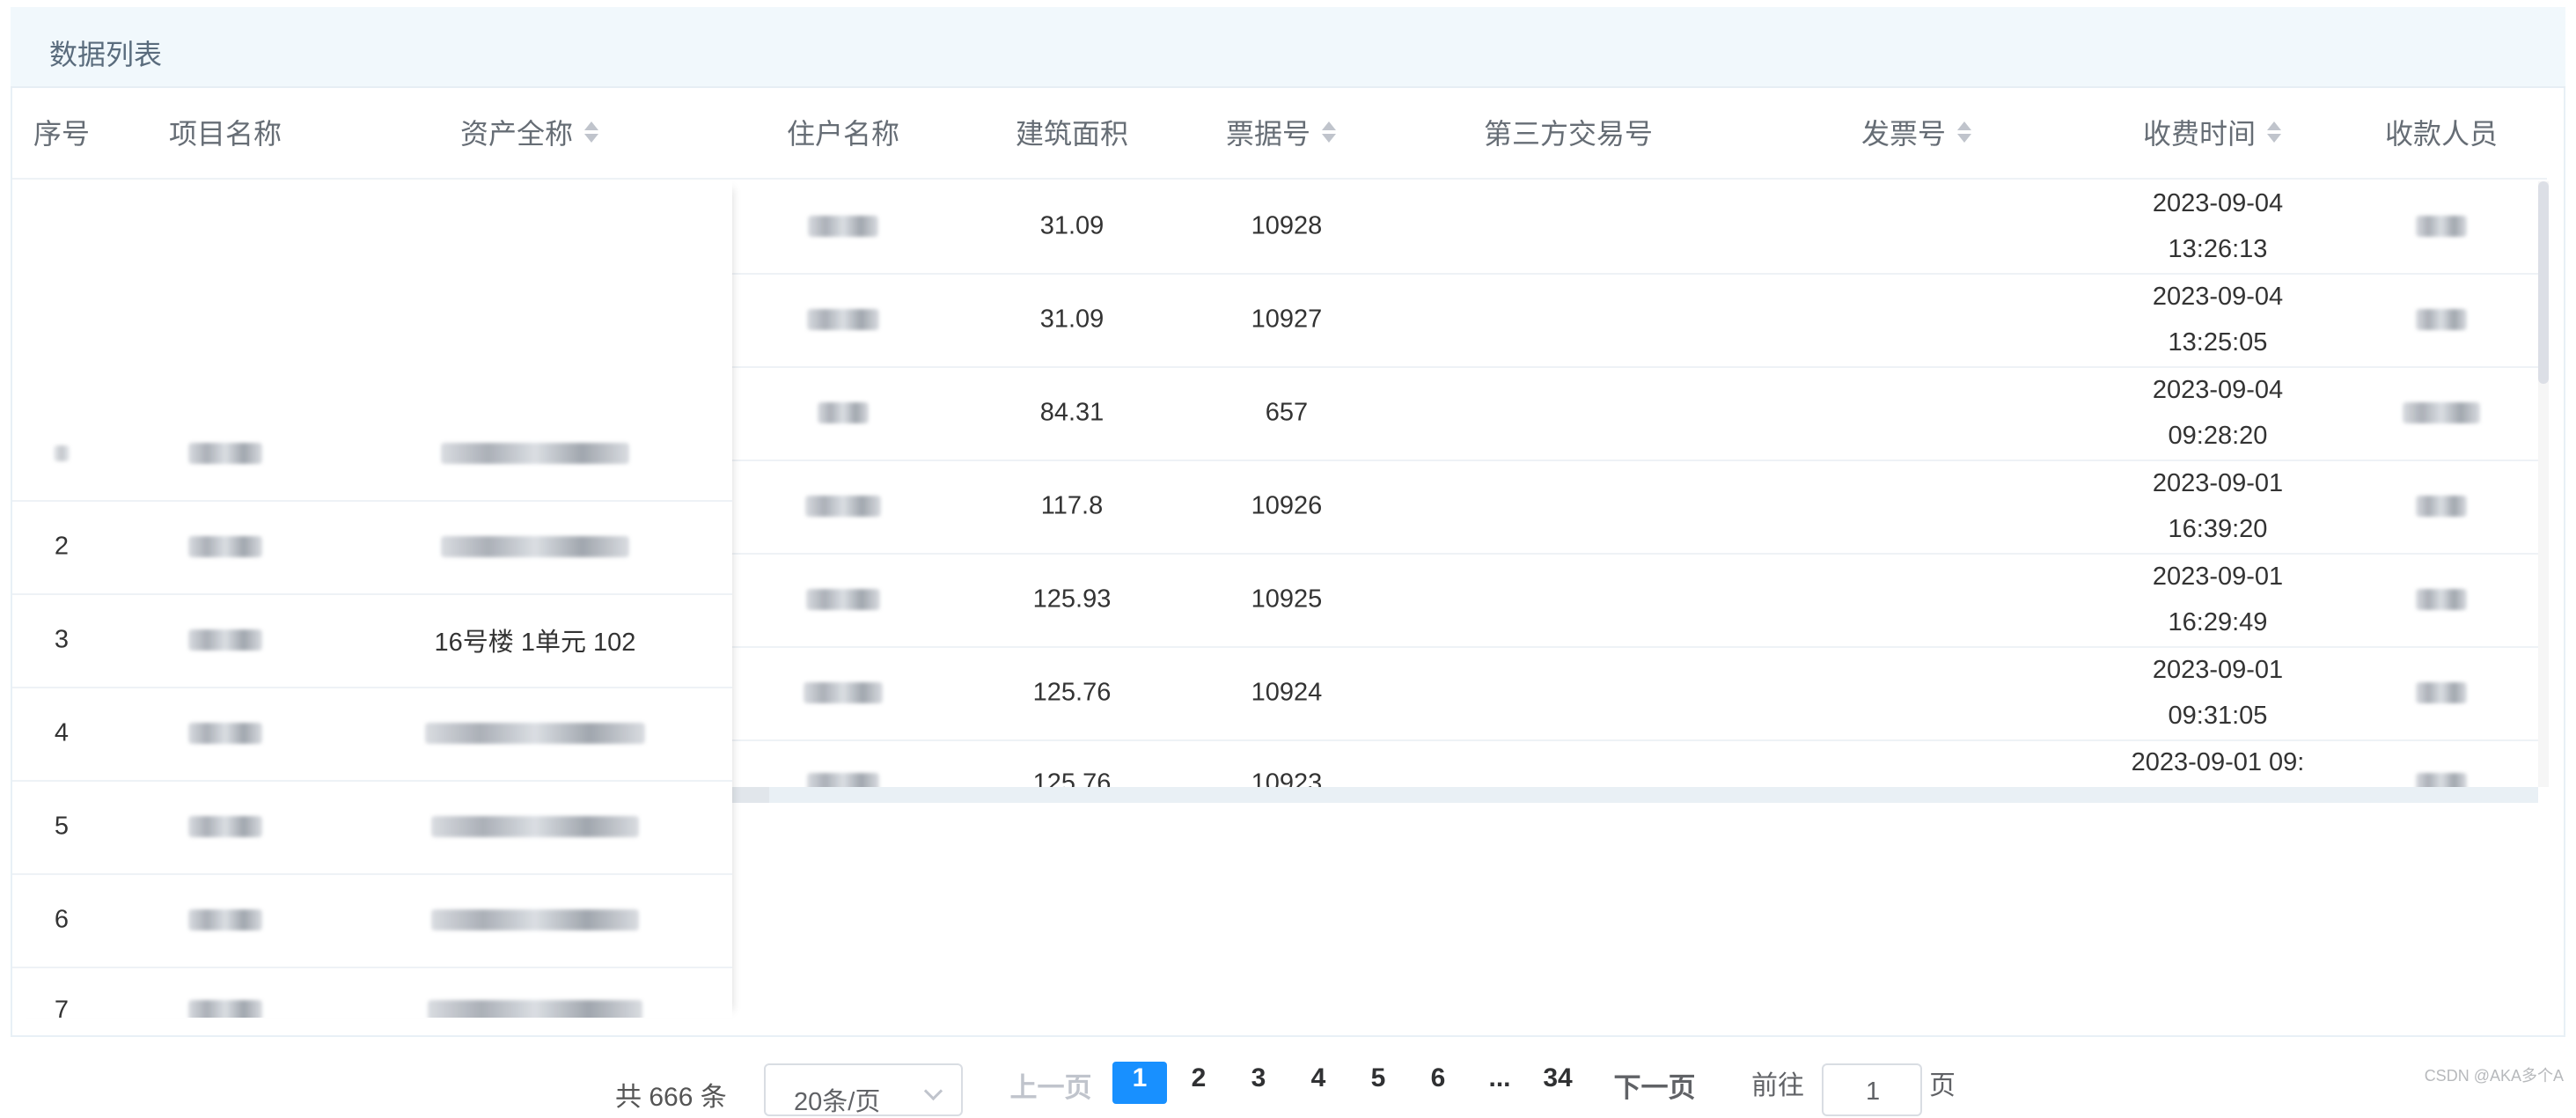 This screenshot has width=2576, height=1118. Describe the element at coordinates (1287, 226) in the screenshot. I see `receipt-cell: 10928` at that location.